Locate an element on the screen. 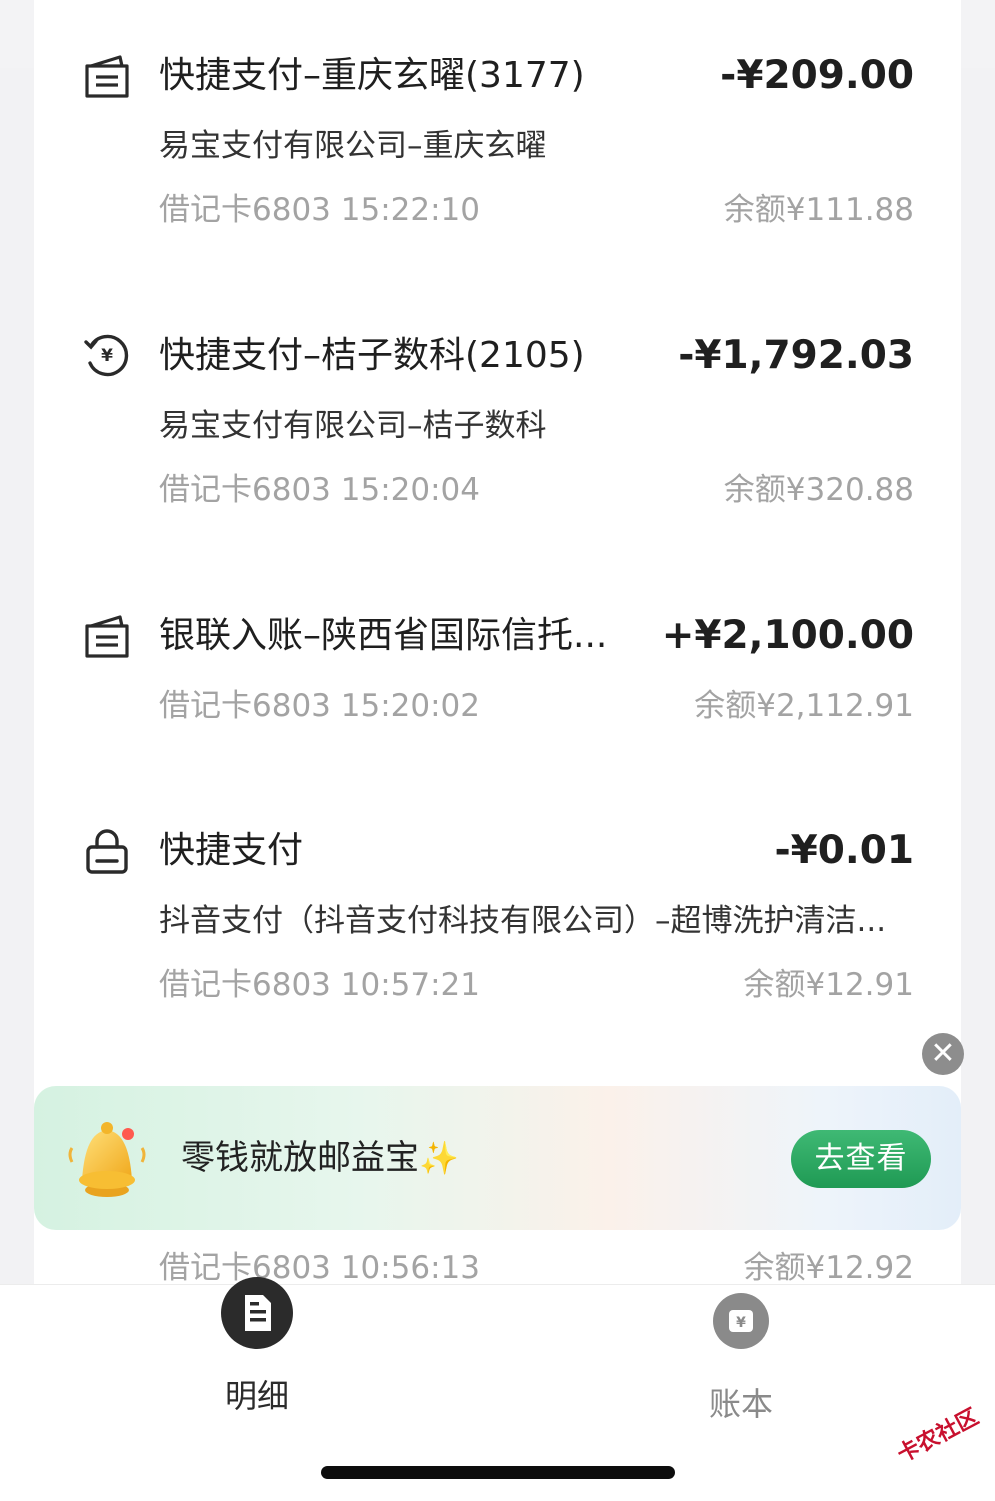 The image size is (995, 1501). transaction-balance: 余额¥111.88 is located at coordinates (818, 210).